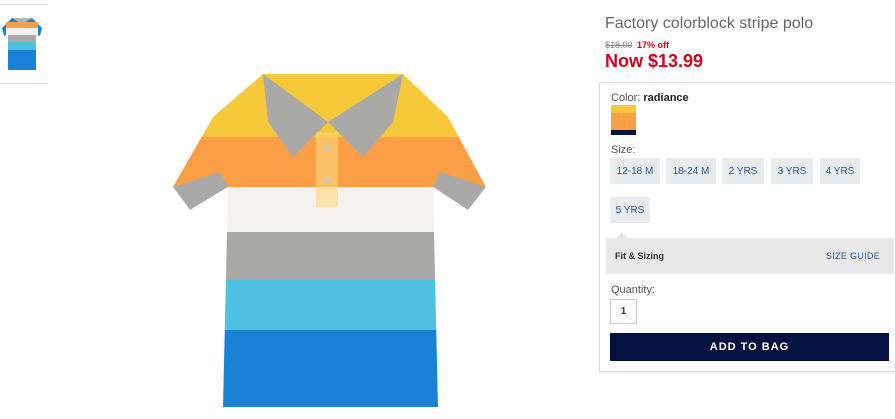  I want to click on thumbnail-rail, so click(24, 42).